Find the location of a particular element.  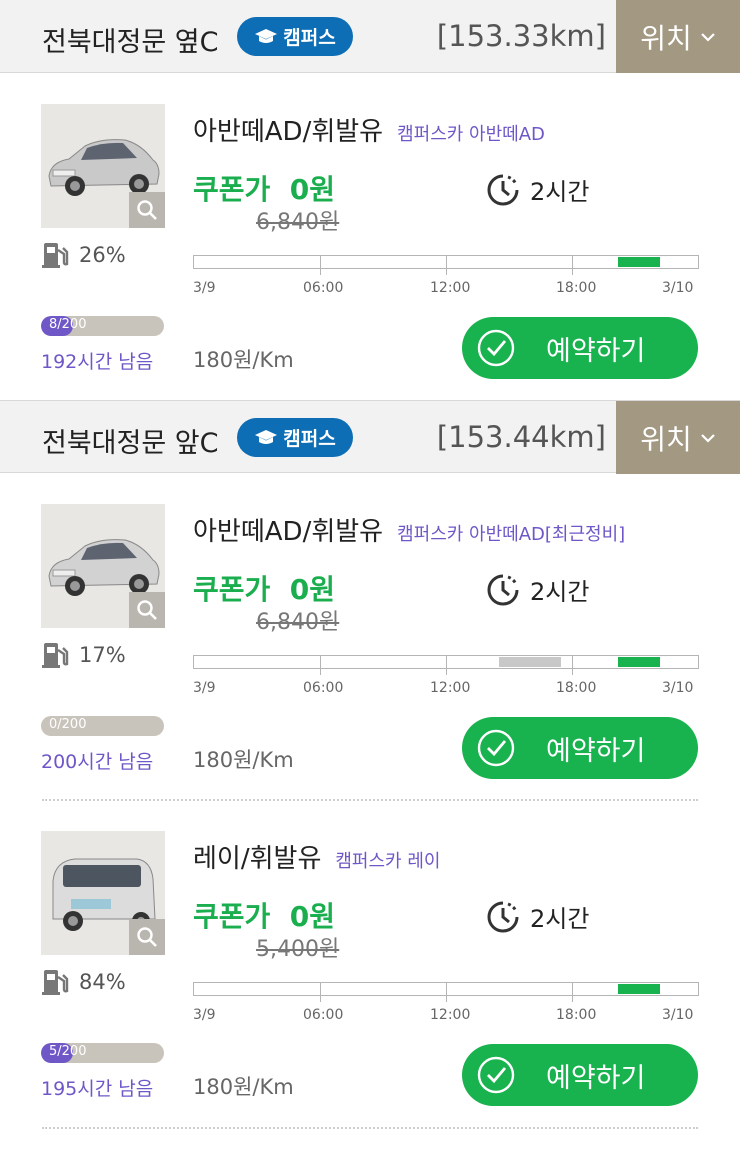

fuel-percent: 17% is located at coordinates (102, 655).